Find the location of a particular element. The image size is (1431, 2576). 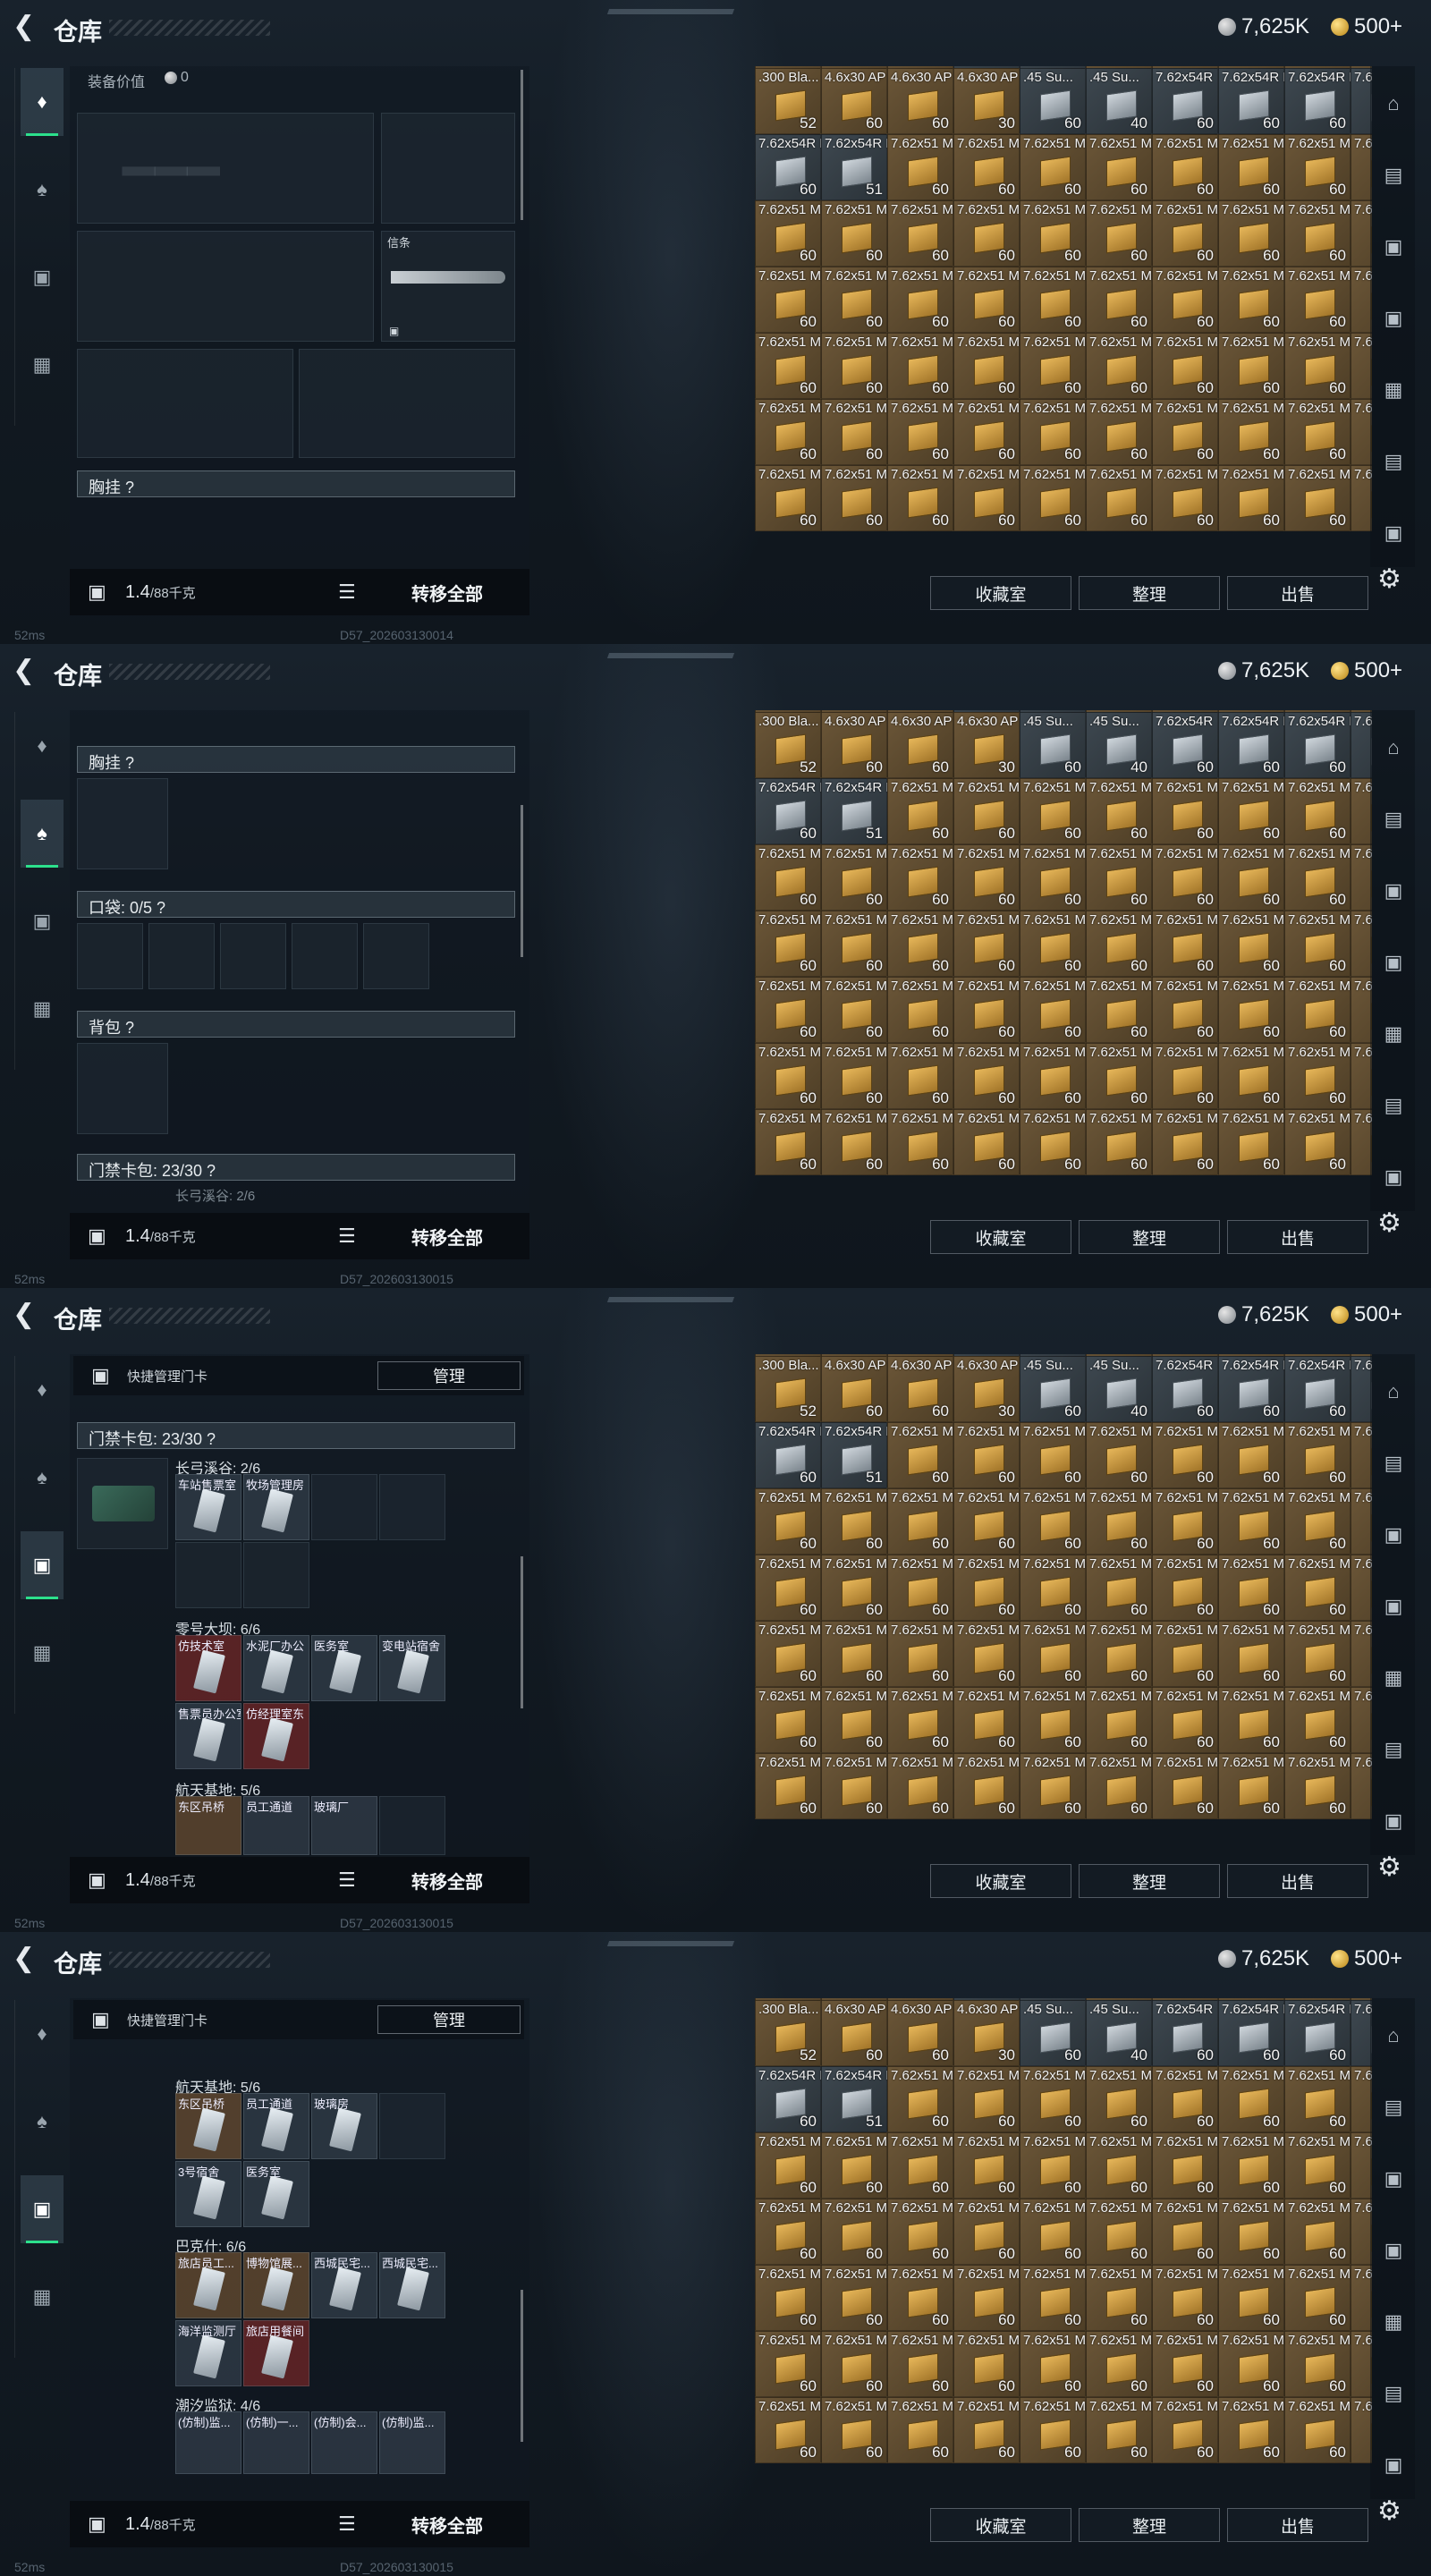

right-nav-mv-icon: ▦ is located at coordinates (1394, 390).